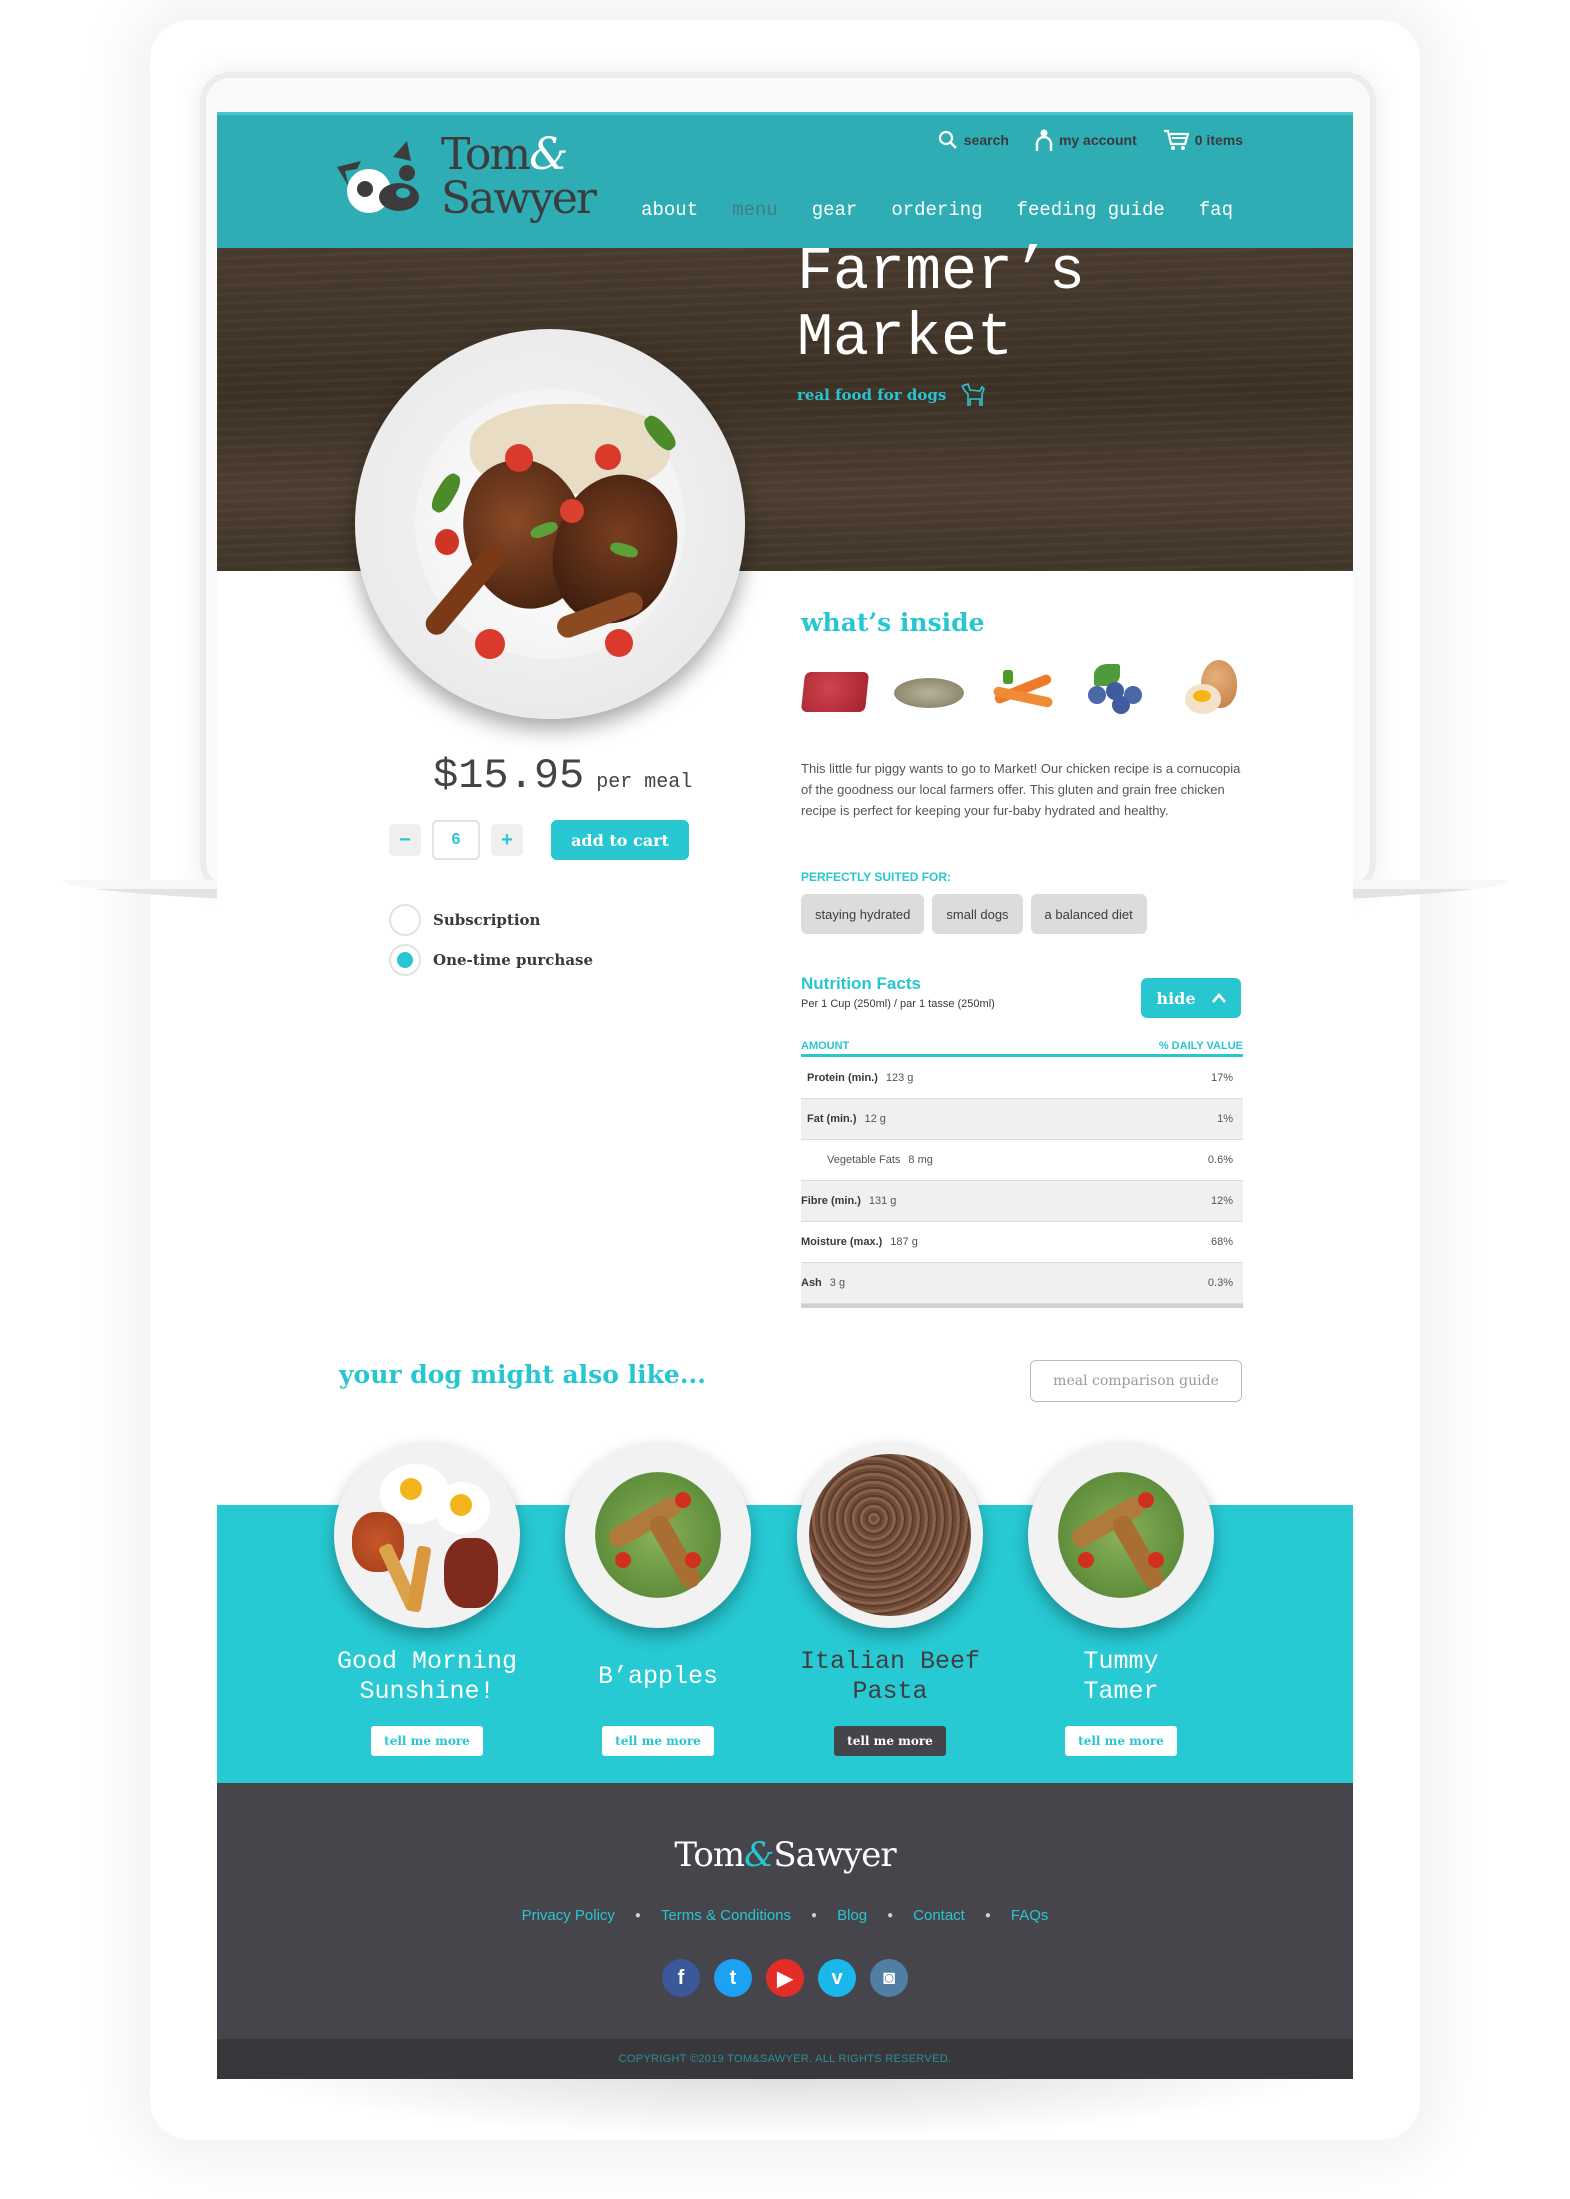 This screenshot has width=1570, height=2199. Describe the element at coordinates (1115, 688) in the screenshot. I see `ingredient-blueberries-image` at that location.